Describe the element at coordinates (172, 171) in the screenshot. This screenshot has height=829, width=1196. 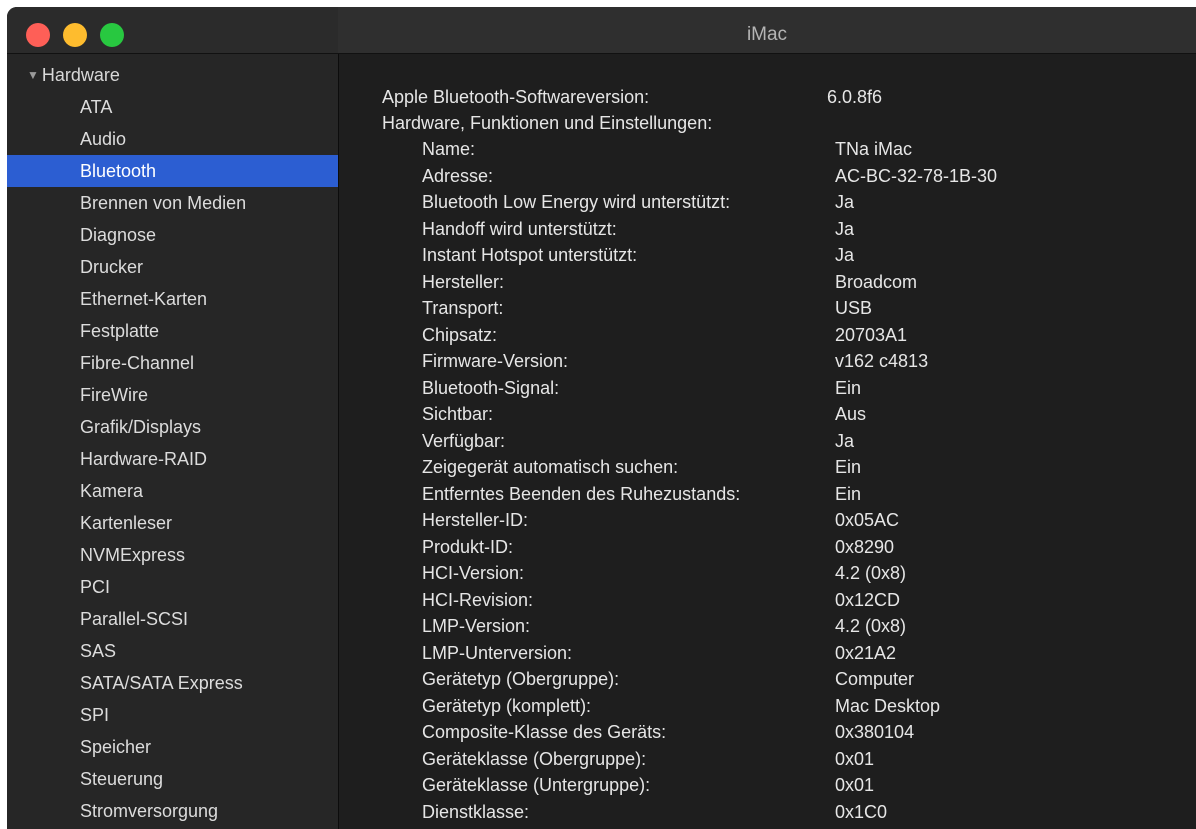
I see `sidebar-item-bluetooth: Bluetooth` at that location.